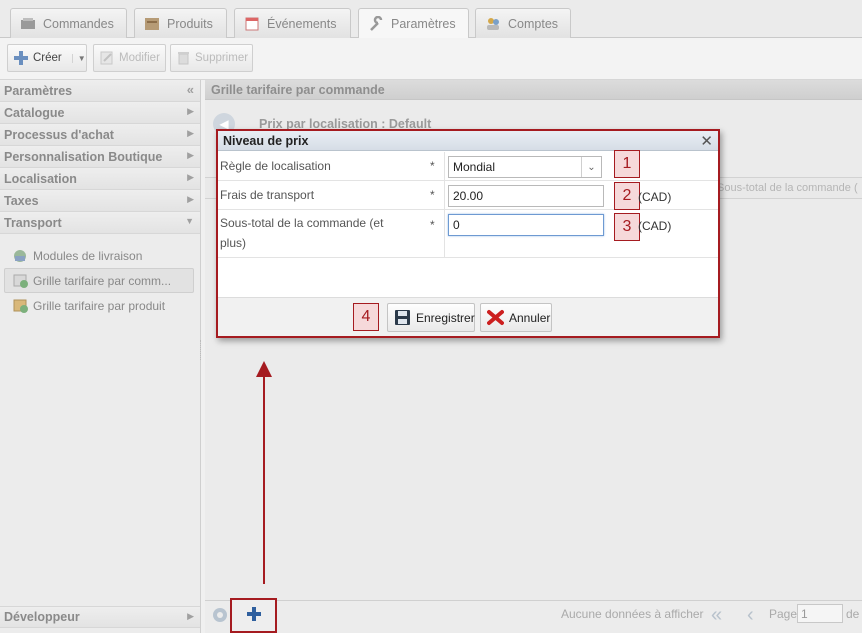  Describe the element at coordinates (820, 613) in the screenshot. I see `page-number-input` at that location.